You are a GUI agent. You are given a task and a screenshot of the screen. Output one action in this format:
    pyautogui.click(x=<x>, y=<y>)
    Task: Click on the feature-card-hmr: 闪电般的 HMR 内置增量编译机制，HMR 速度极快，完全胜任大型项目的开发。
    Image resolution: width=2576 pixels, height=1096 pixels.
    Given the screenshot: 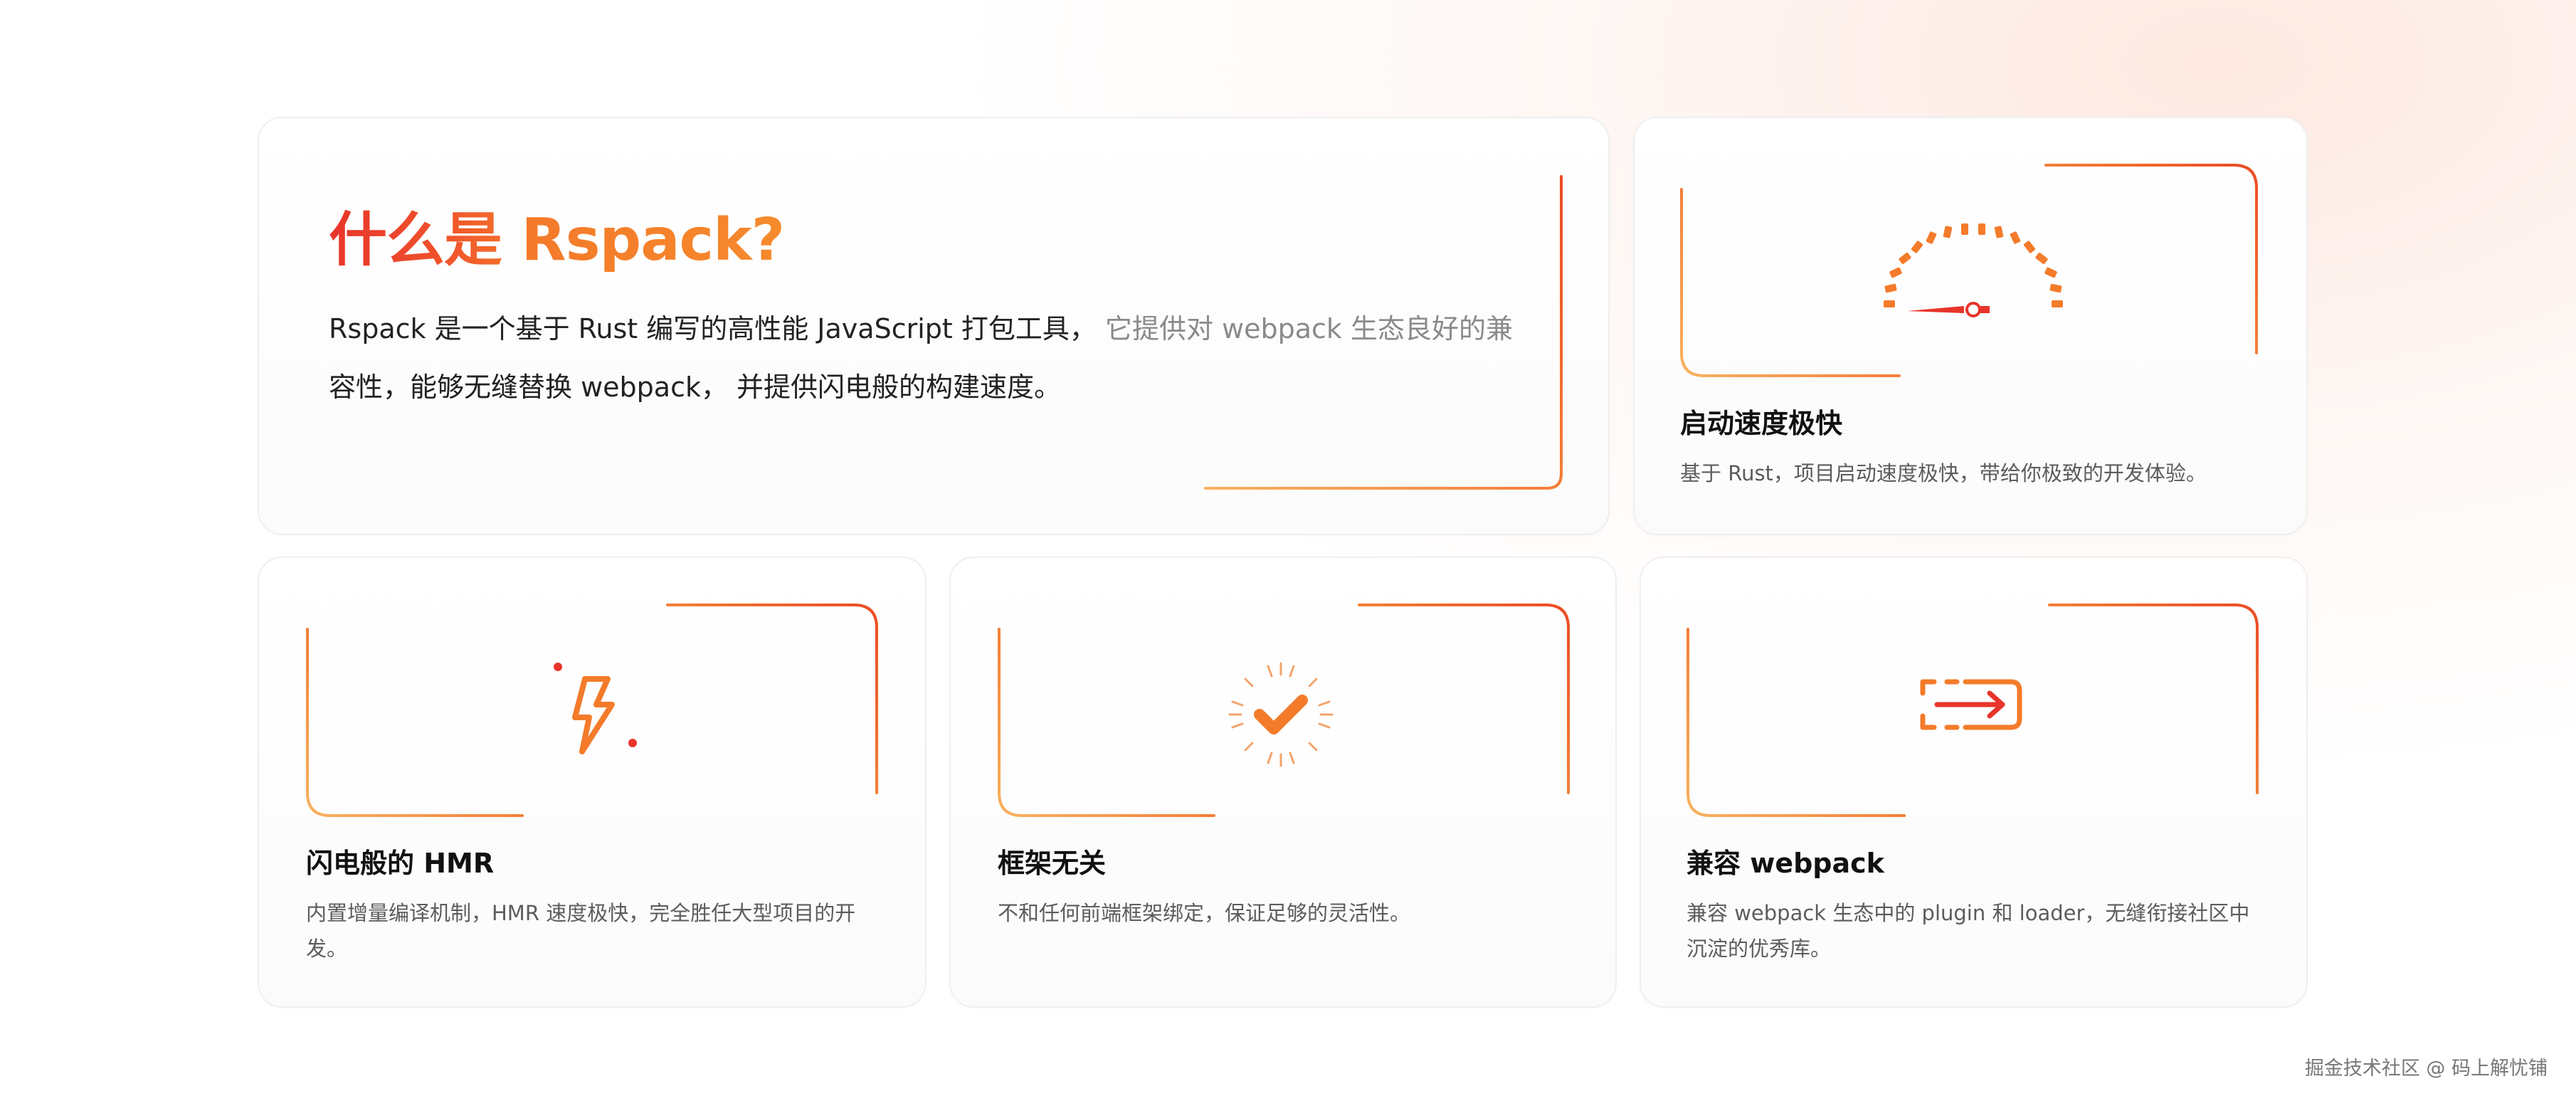 What is the action you would take?
    pyautogui.click(x=592, y=782)
    